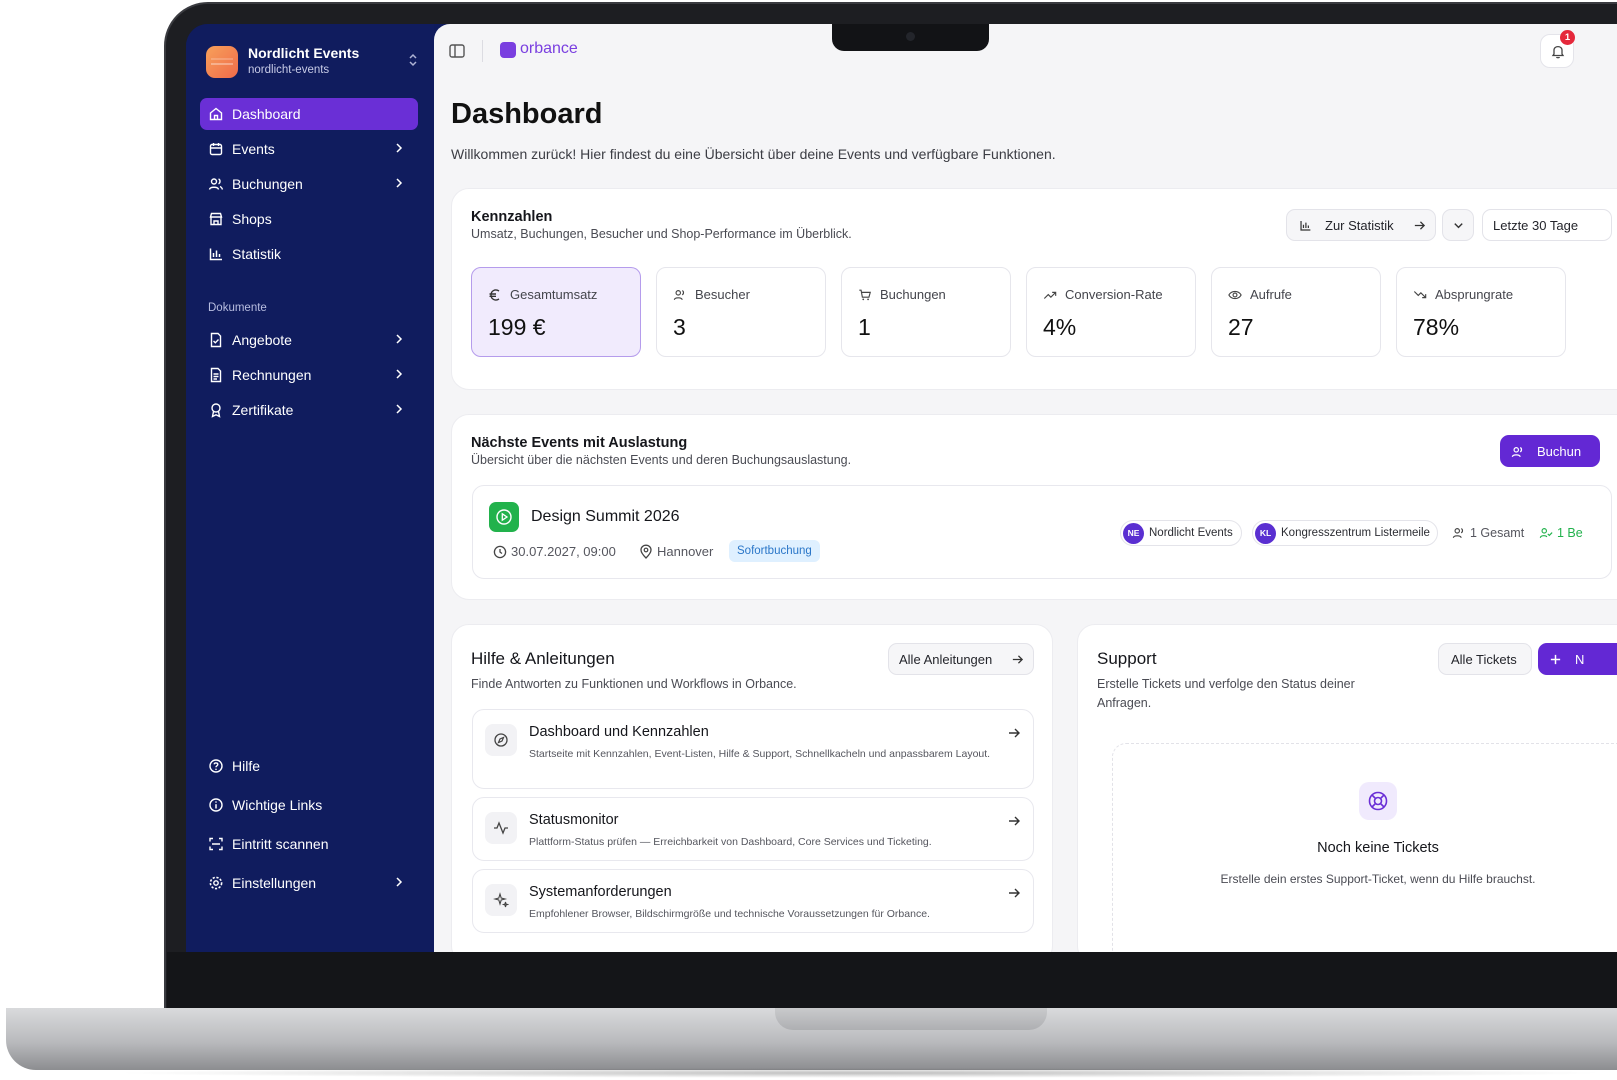 This screenshot has height=1080, width=1617. What do you see at coordinates (600, 892) in the screenshot?
I see `guide-title: Systemanforderungen` at bounding box center [600, 892].